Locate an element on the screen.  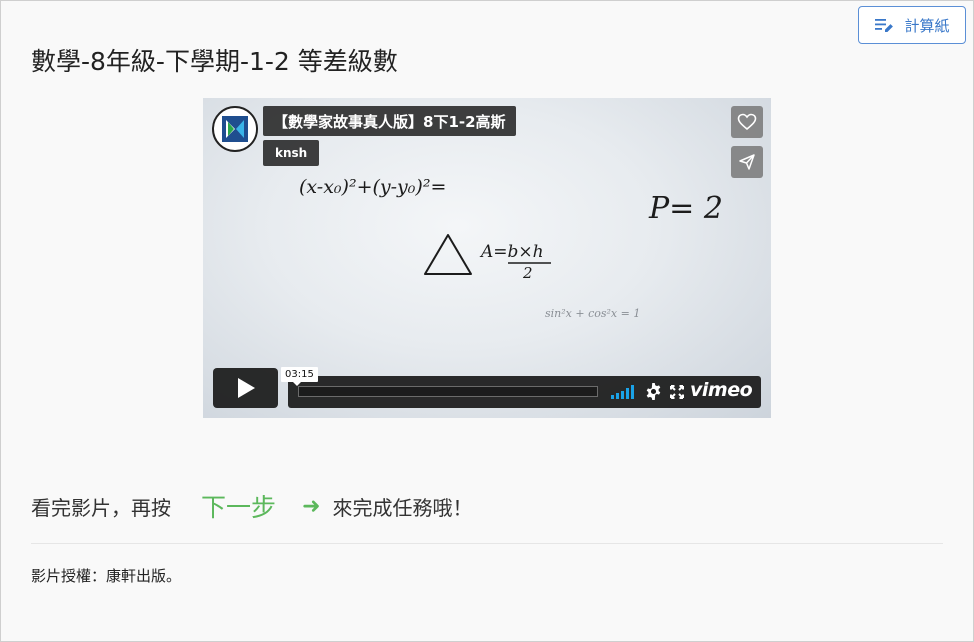
page-title: 數學-8年級-下學期-1-2 等差級數 is located at coordinates (214, 61).